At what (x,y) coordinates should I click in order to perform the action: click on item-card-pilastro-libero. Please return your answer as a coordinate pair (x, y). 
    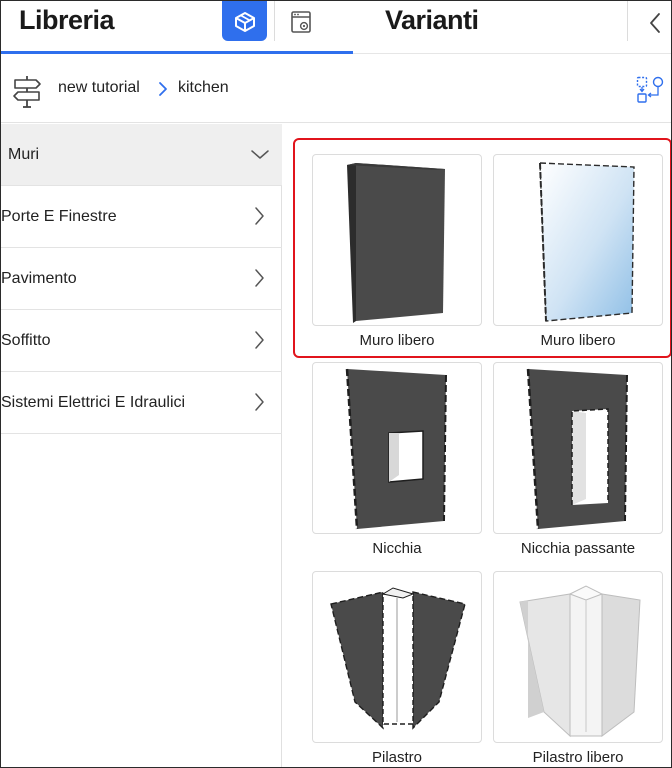
    Looking at the image, I should click on (578, 657).